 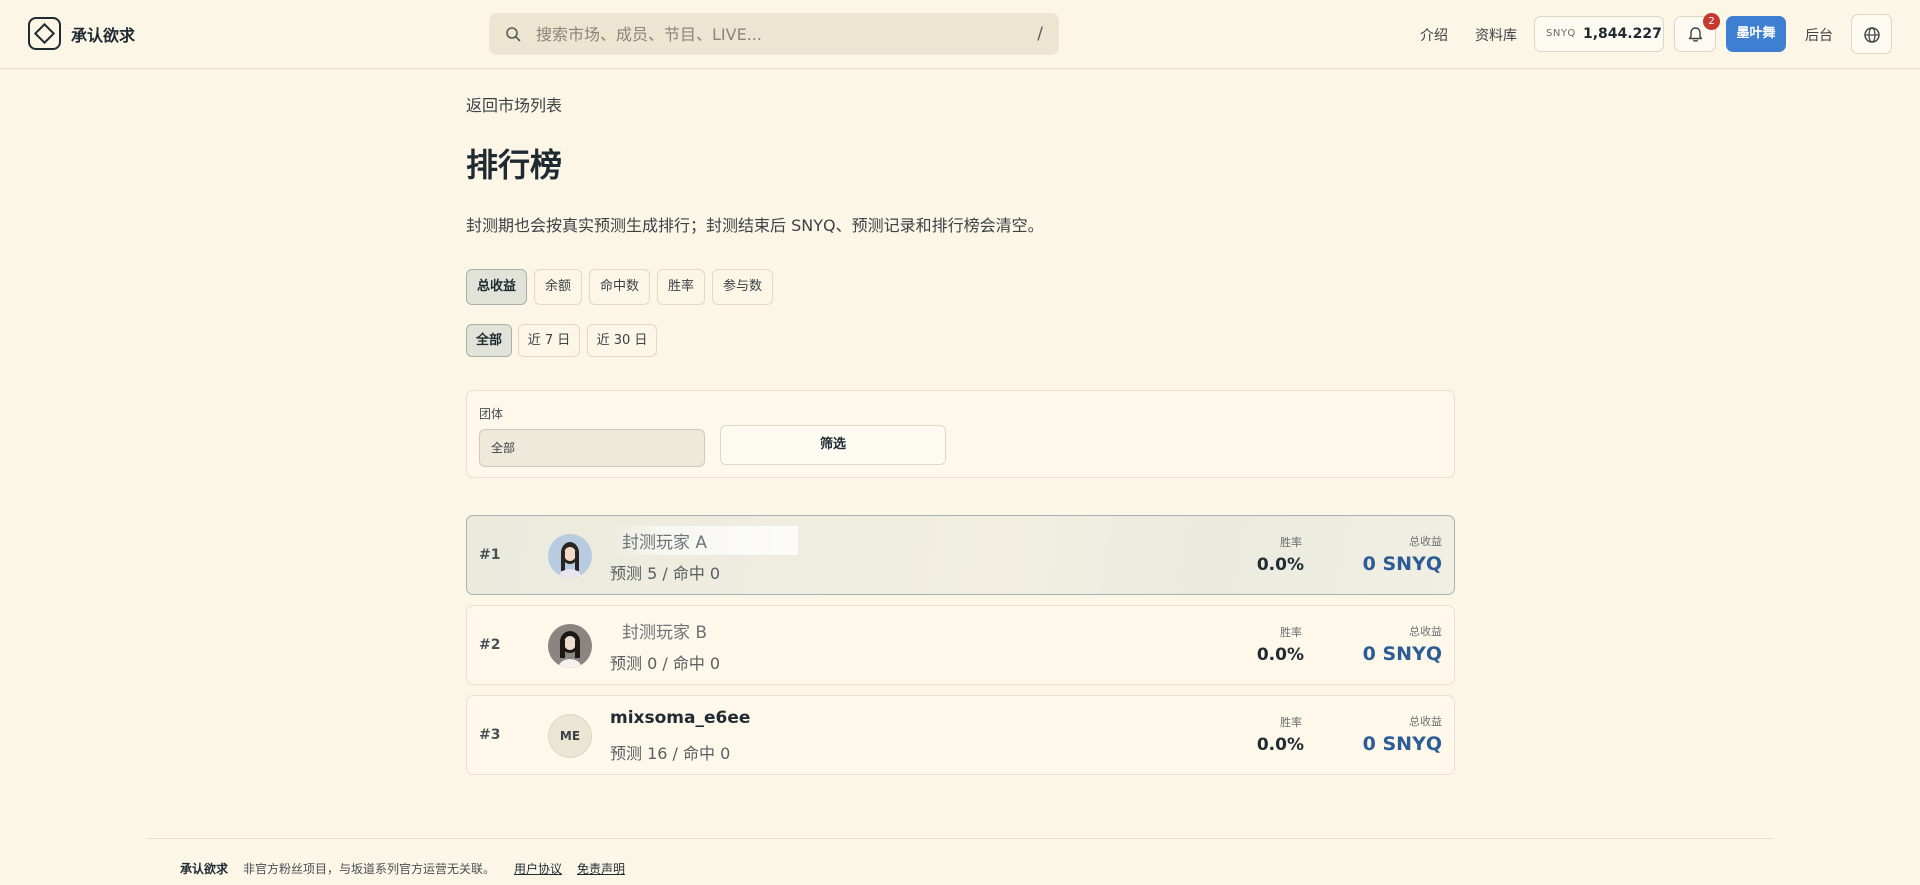 I want to click on nav-library-link: 资料库, so click(x=1496, y=35).